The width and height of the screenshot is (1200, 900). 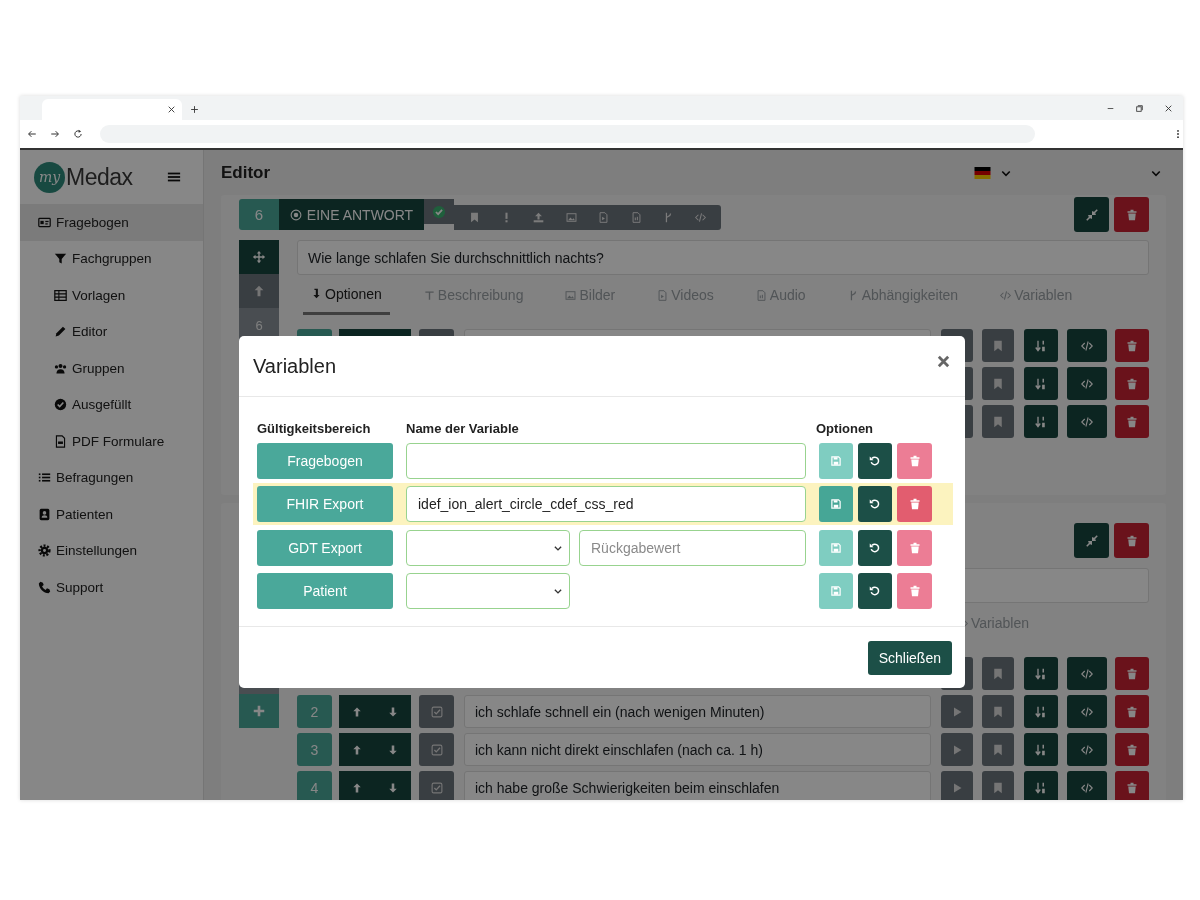 I want to click on sidebar-item: Befragungen, so click(x=111, y=477).